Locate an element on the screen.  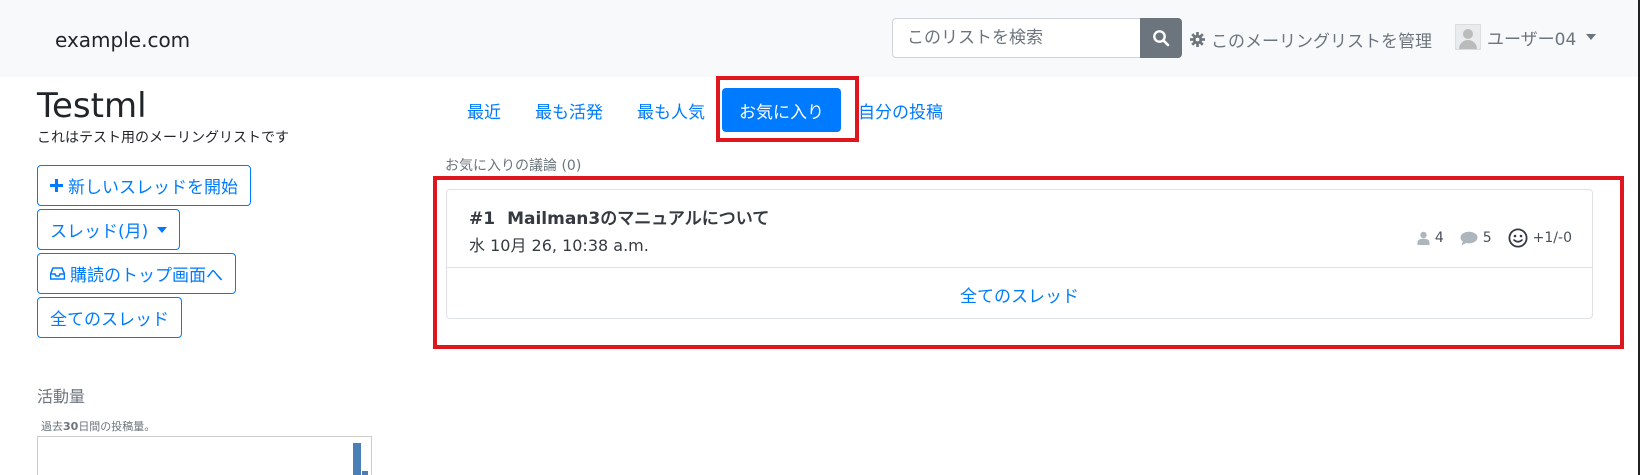
search-form is located at coordinates (1037, 38).